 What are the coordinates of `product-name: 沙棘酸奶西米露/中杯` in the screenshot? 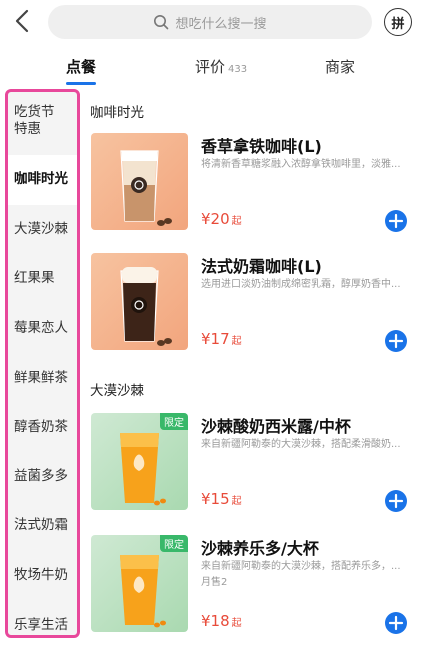 It's located at (276, 426).